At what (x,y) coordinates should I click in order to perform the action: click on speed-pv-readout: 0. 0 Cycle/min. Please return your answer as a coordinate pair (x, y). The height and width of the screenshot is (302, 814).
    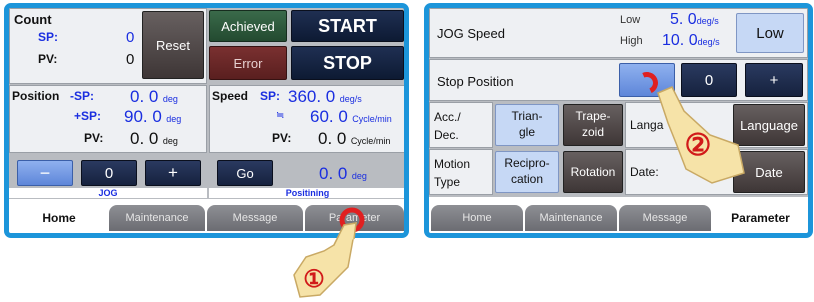
    Looking at the image, I should click on (354, 139).